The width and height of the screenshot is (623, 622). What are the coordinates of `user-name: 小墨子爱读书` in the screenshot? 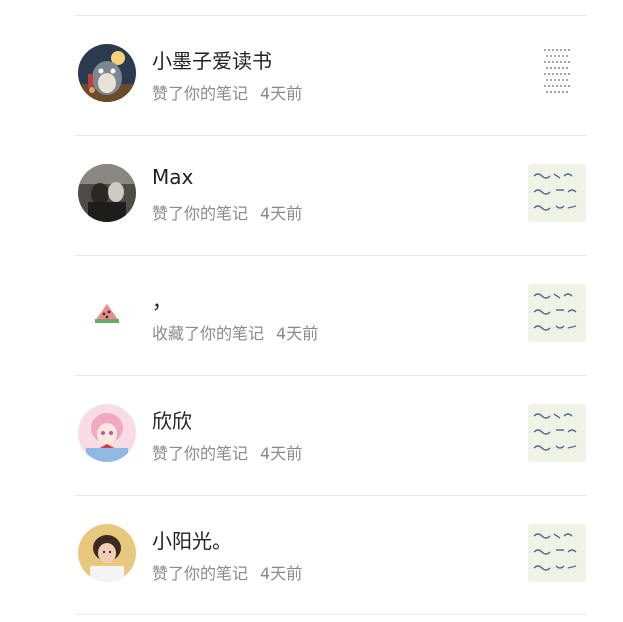 It's located at (212, 59).